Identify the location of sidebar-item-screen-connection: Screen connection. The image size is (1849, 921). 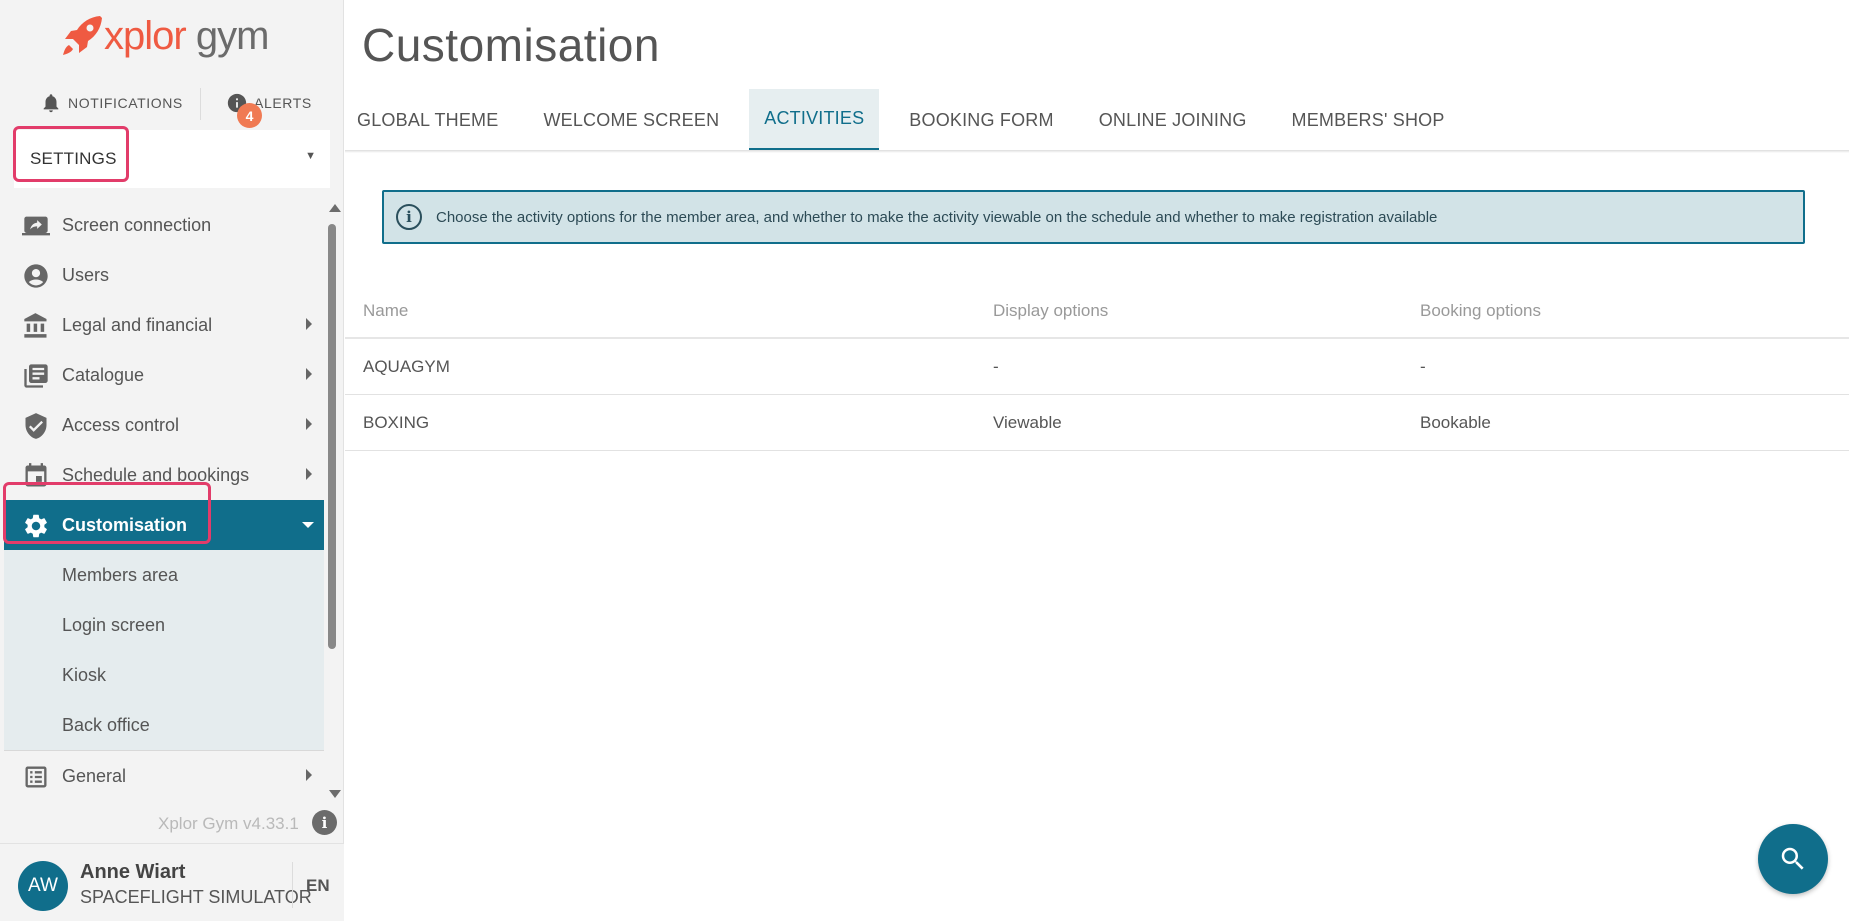
(164, 225).